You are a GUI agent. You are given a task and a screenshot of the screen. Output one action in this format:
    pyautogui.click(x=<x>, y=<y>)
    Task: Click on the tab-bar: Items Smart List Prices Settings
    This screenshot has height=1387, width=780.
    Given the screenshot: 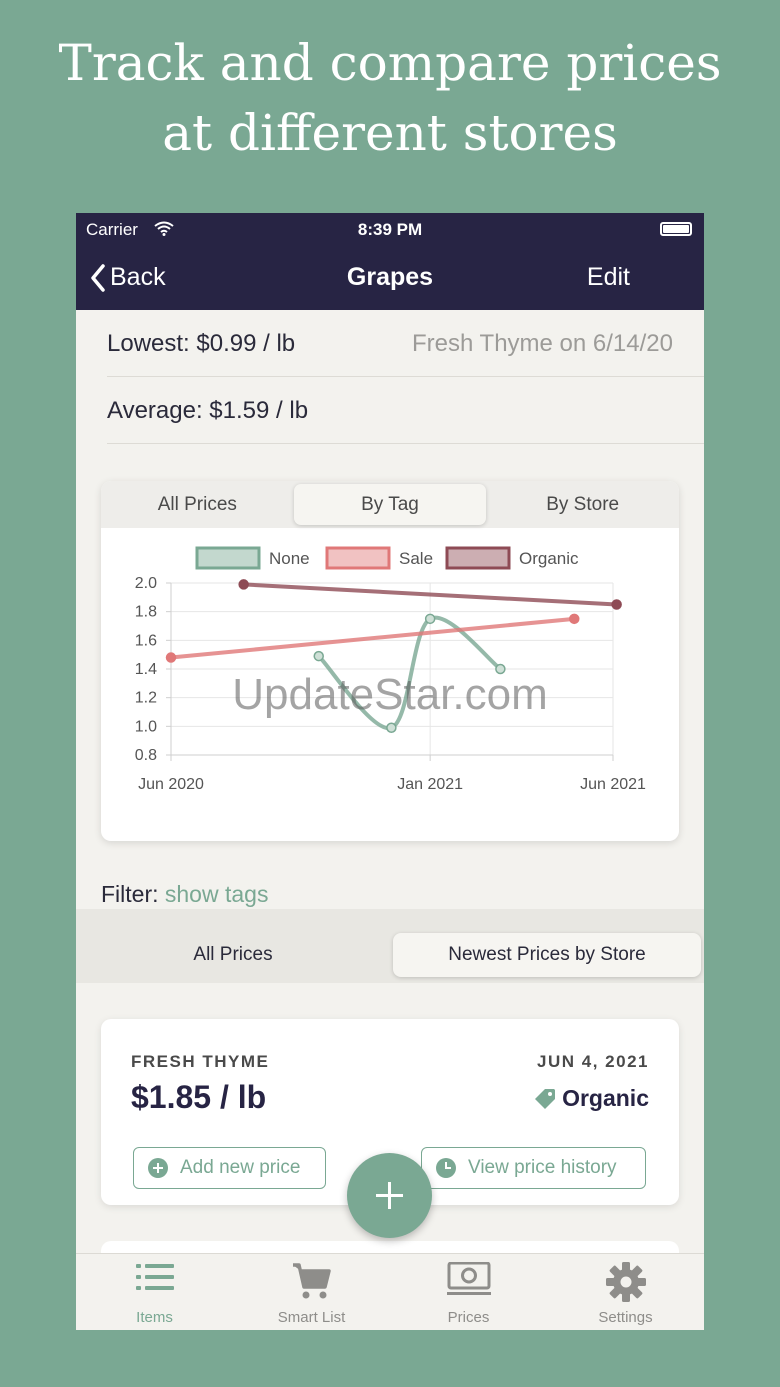 What is the action you would take?
    pyautogui.click(x=390, y=1291)
    